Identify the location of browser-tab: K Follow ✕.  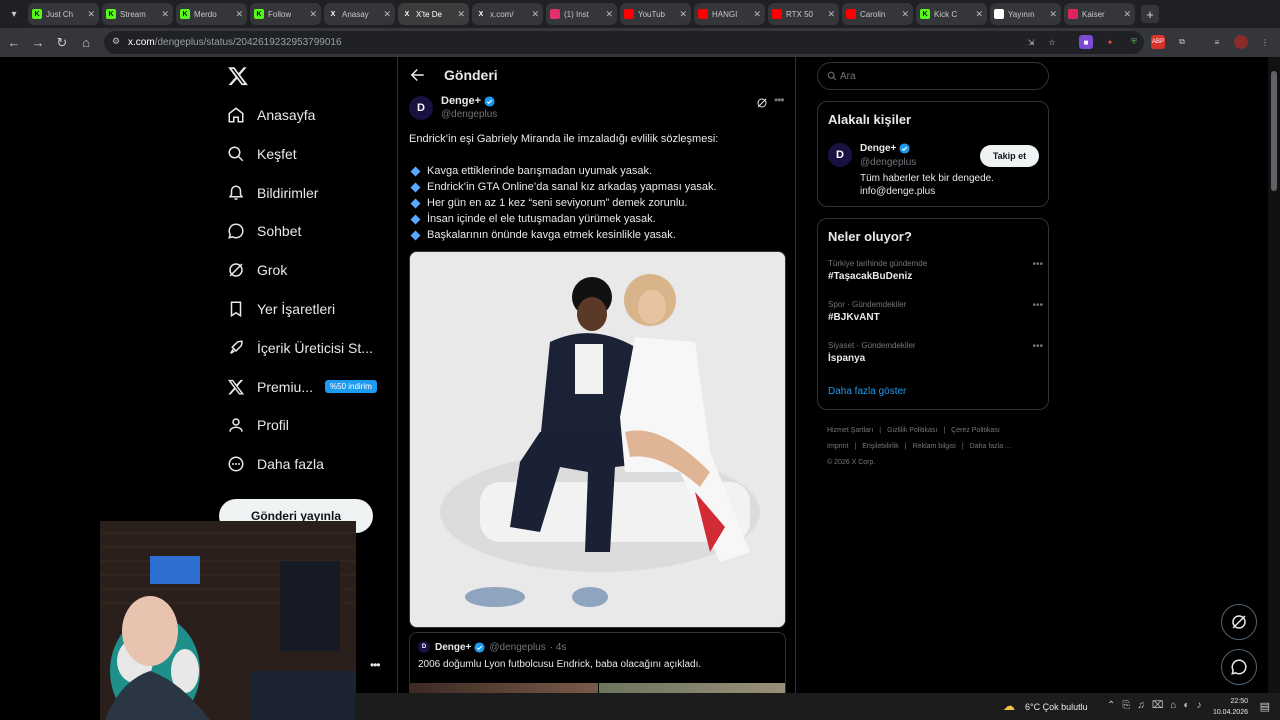
(285, 14).